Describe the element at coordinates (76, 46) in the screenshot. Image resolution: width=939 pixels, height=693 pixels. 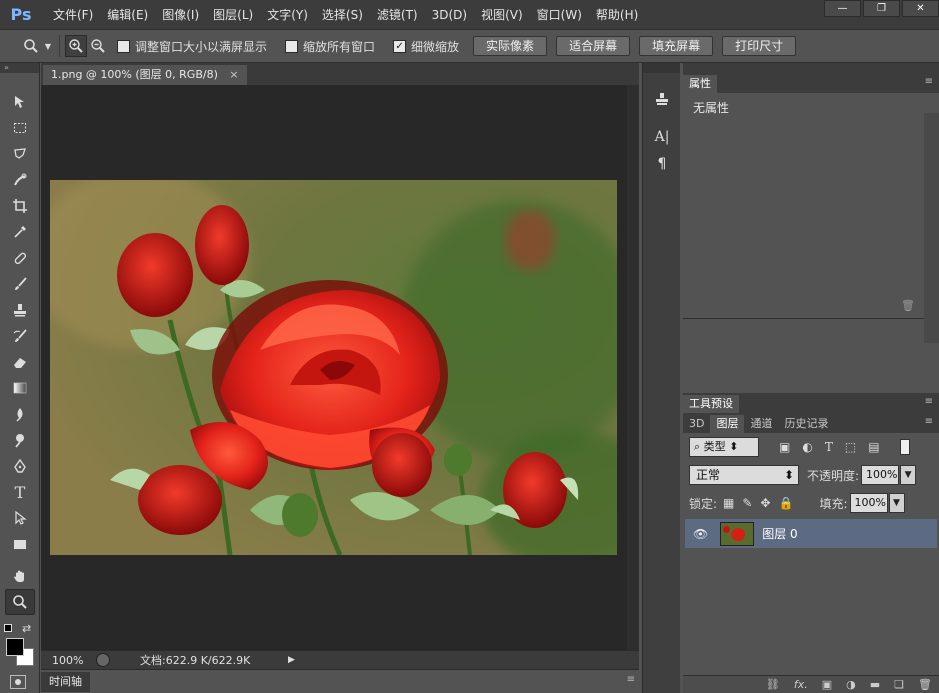
I see `zoom-in-icon` at that location.